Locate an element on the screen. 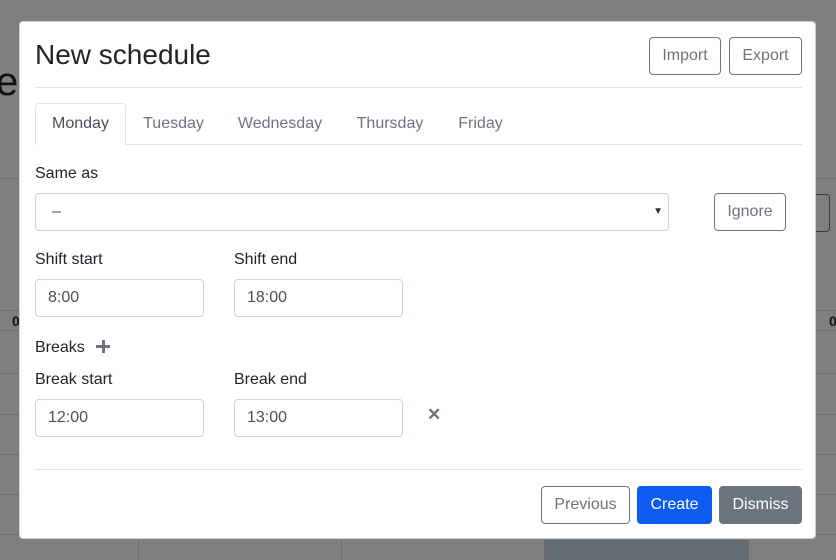 This screenshot has width=836, height=560. export-button: Export is located at coordinates (765, 56).